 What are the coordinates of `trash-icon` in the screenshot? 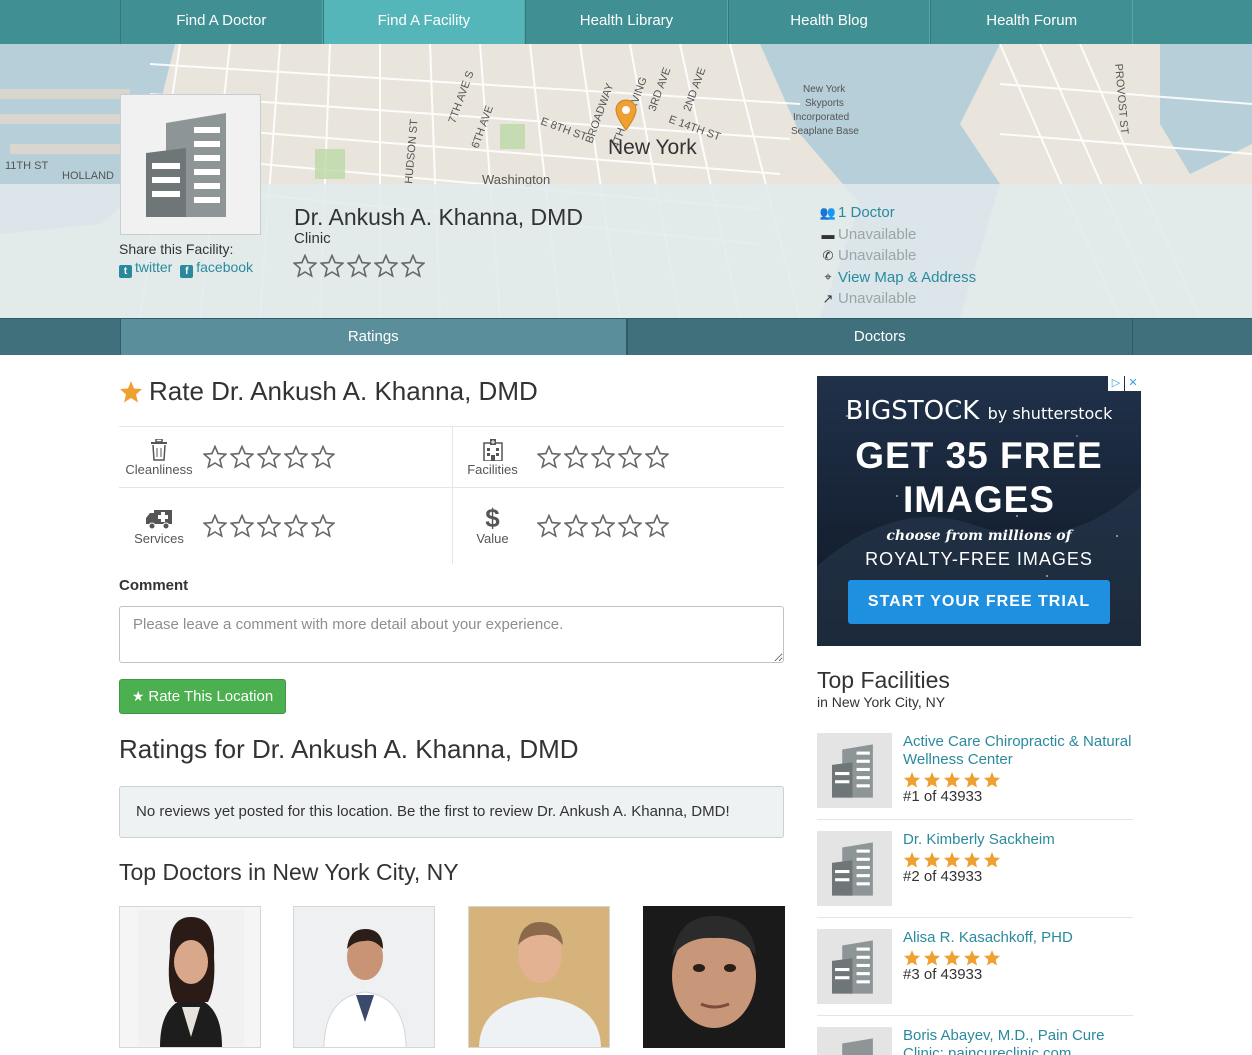 It's located at (159, 449).